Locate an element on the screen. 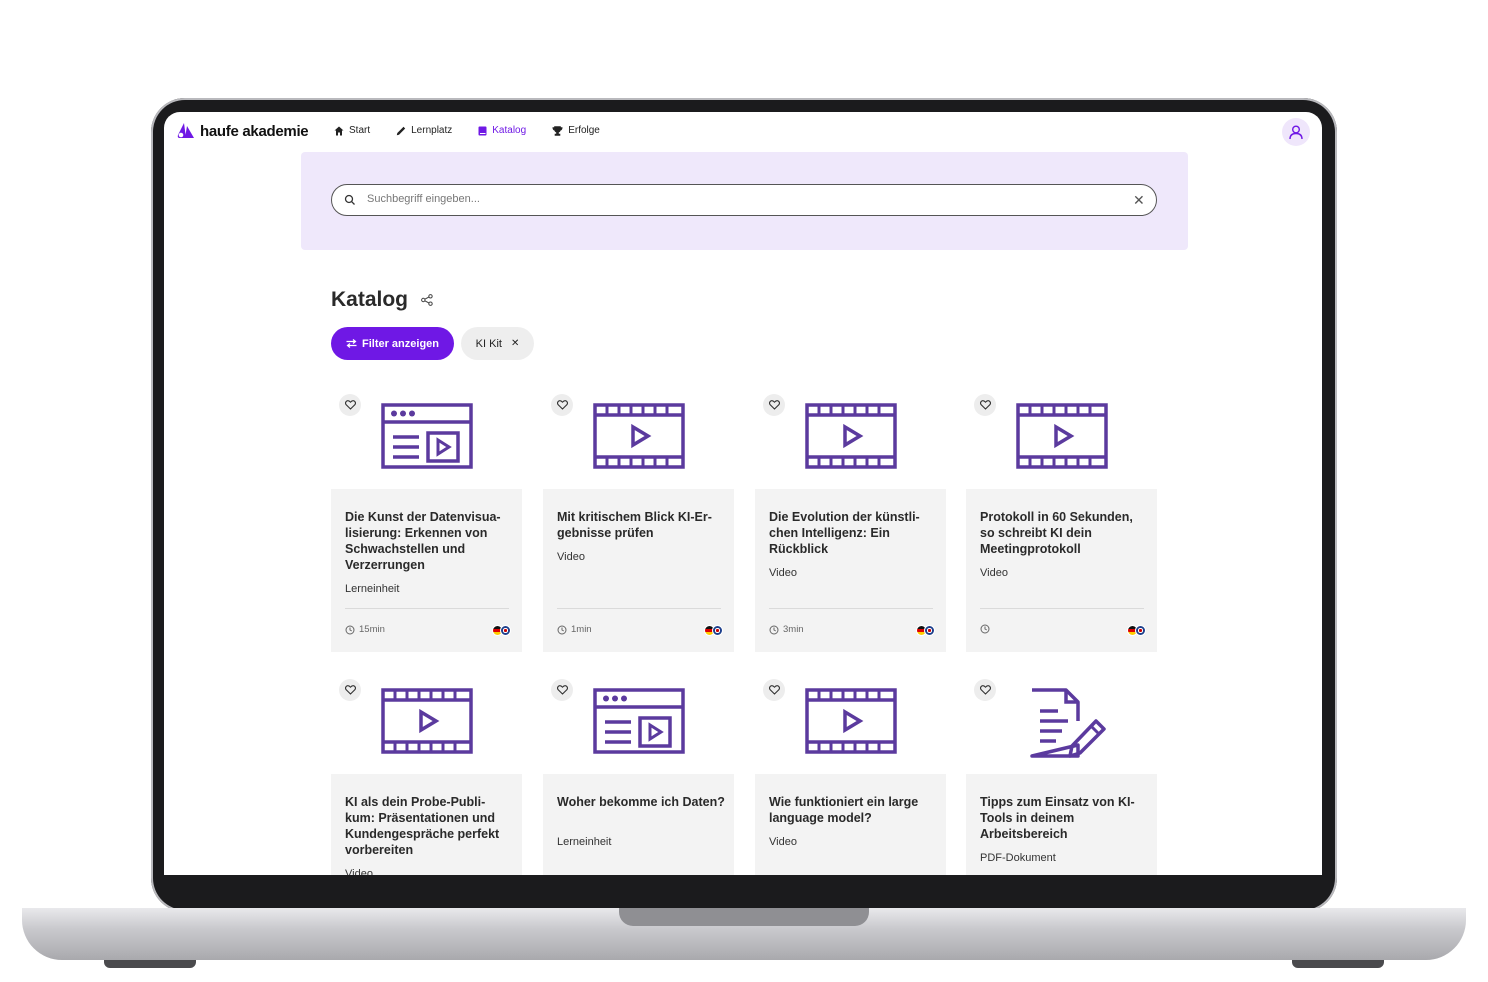  show-filters-button: Filter anzeigen is located at coordinates (392, 343).